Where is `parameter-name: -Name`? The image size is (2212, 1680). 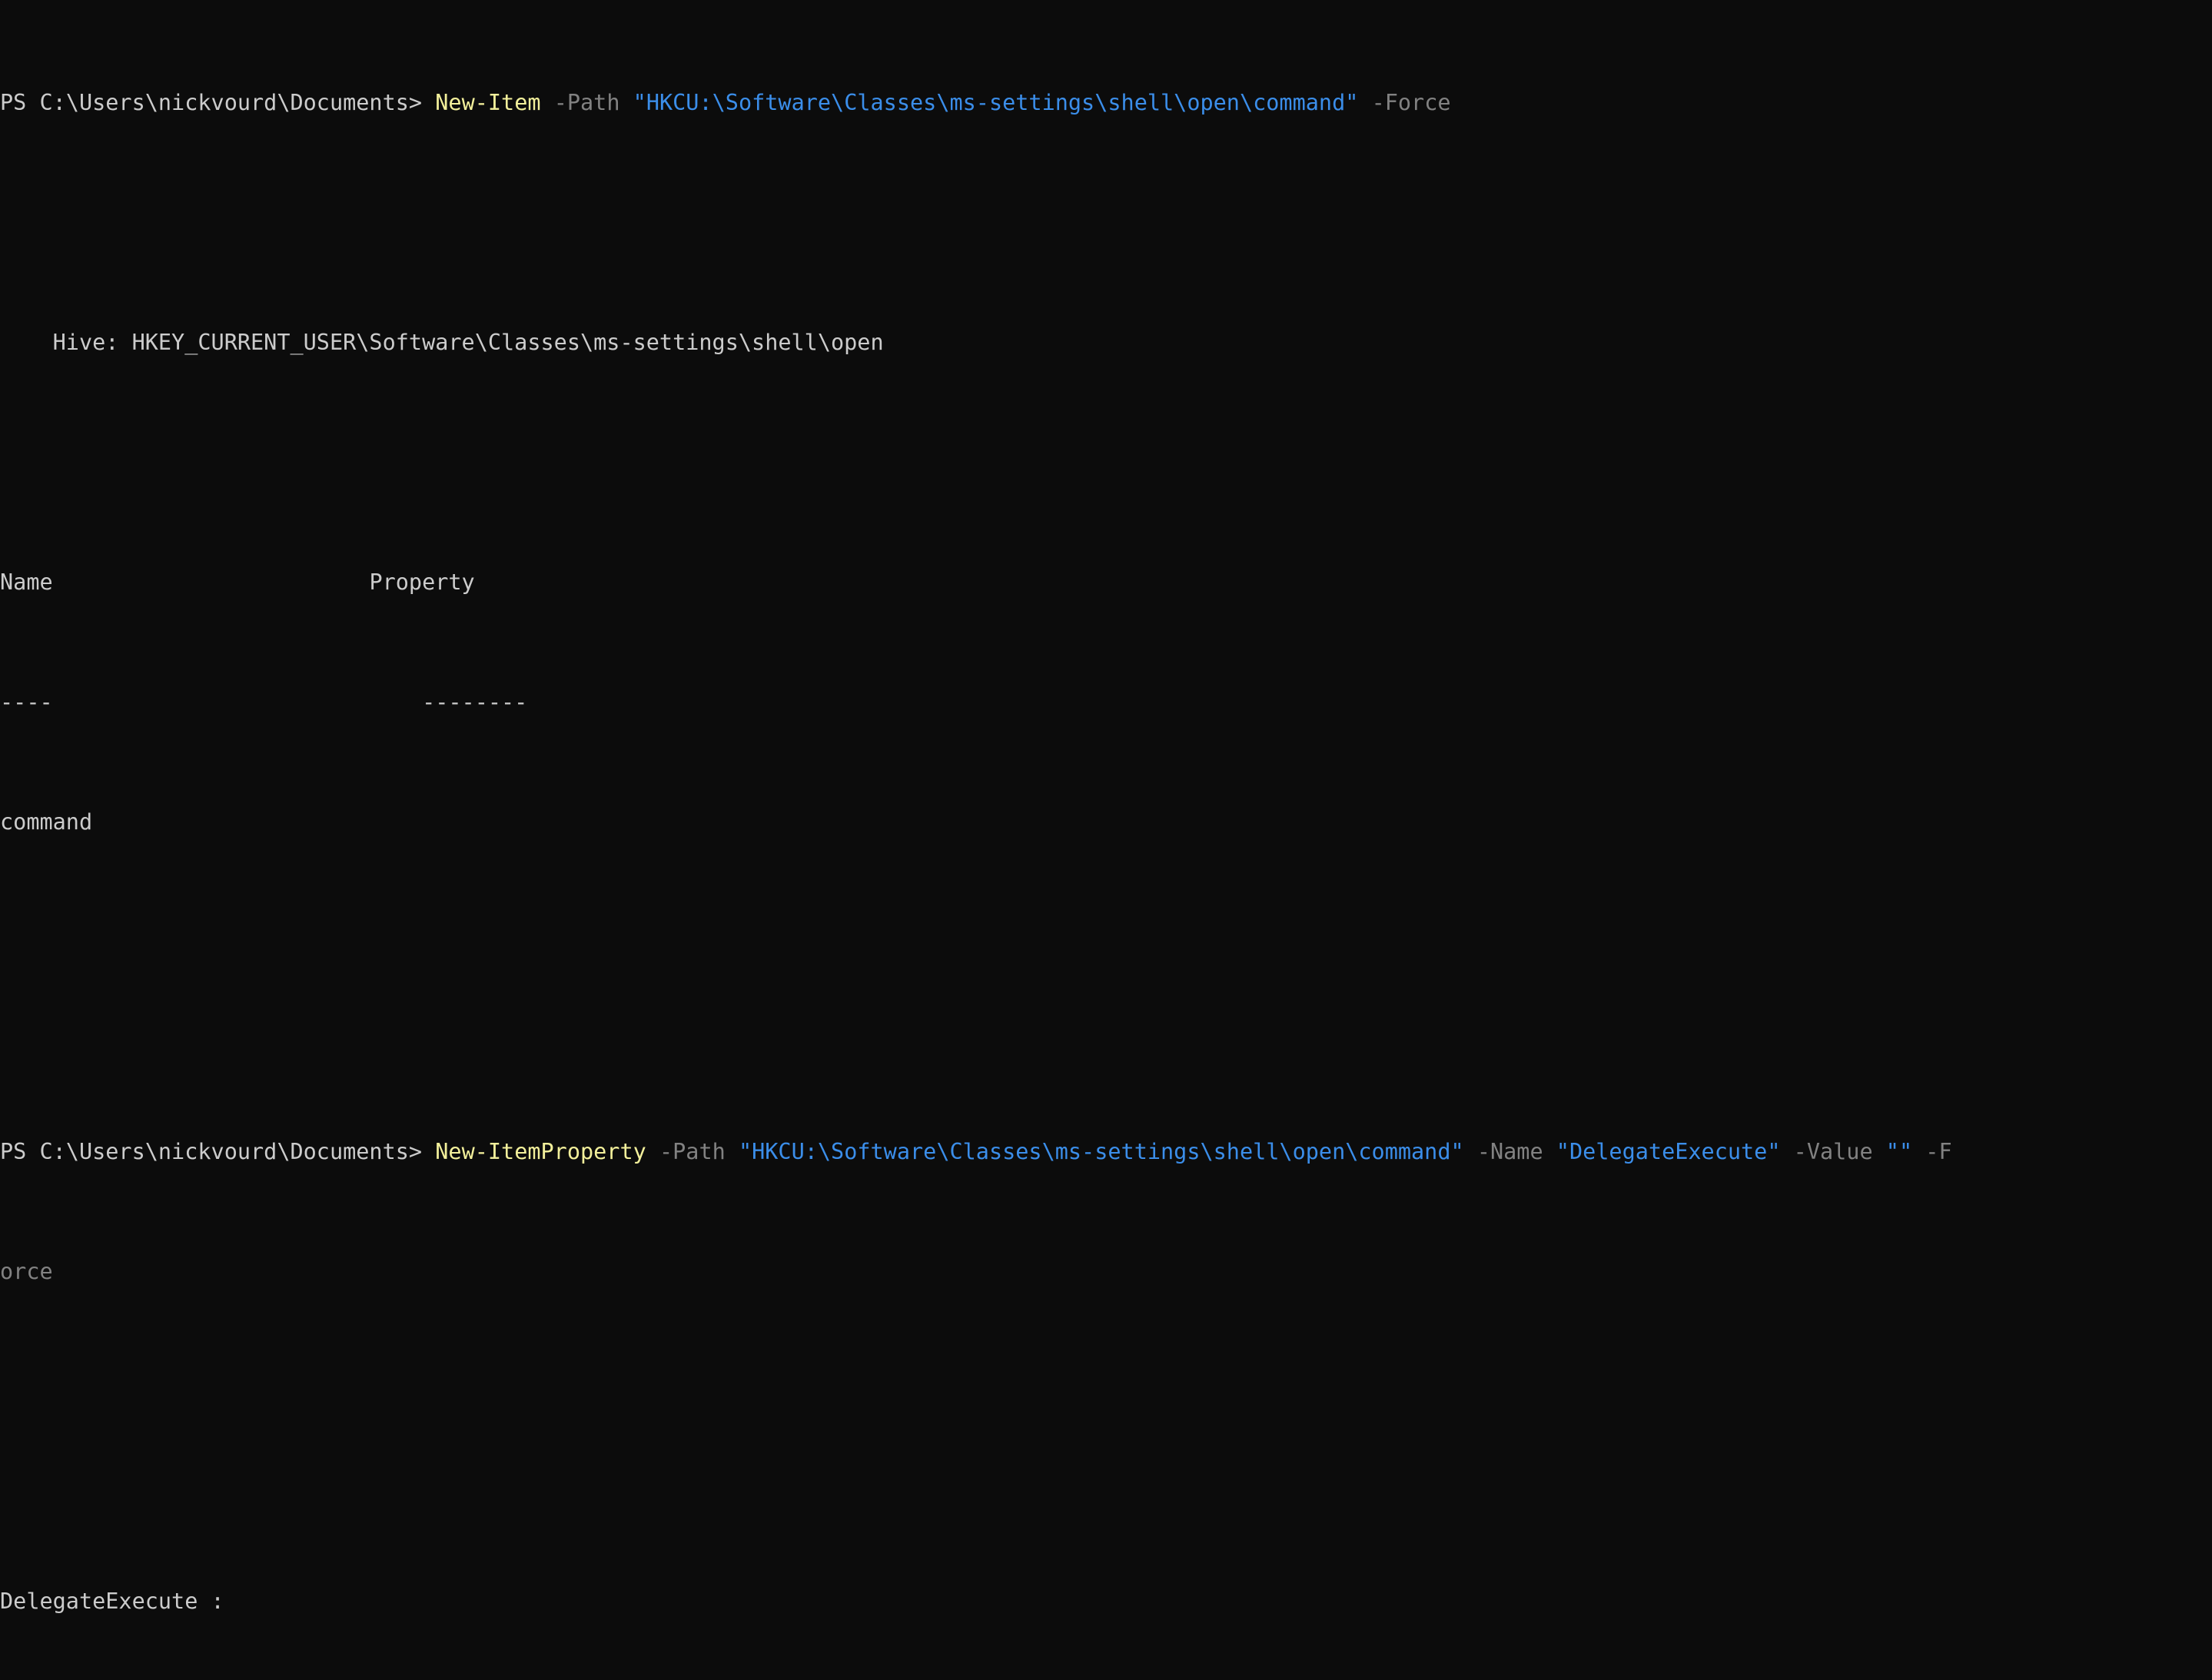
parameter-name: -Name is located at coordinates (1509, 1152).